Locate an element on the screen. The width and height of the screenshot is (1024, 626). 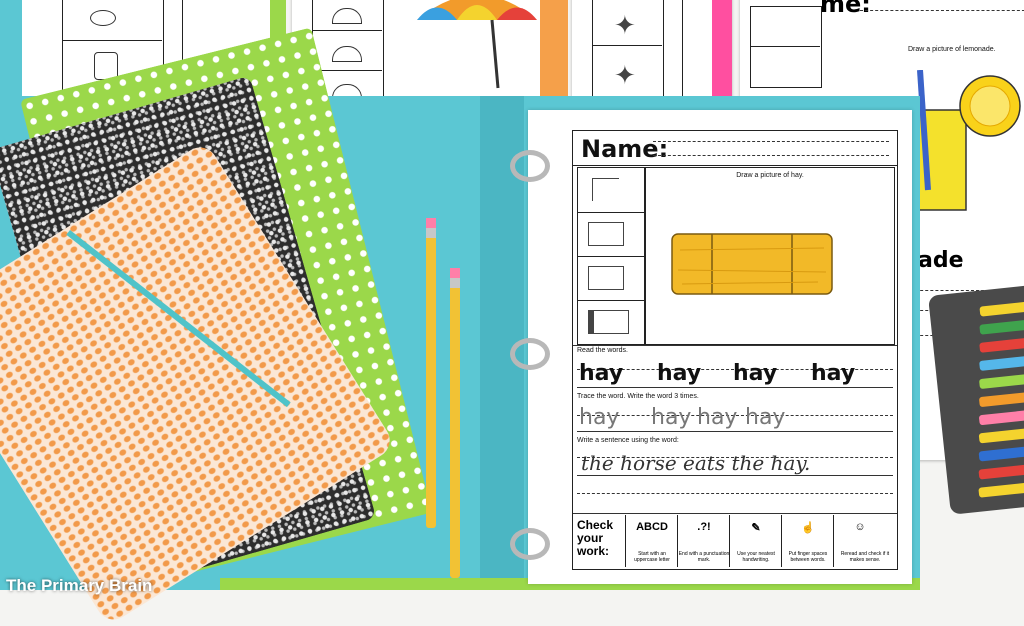
read-word-1: hay is located at coordinates (601, 373).